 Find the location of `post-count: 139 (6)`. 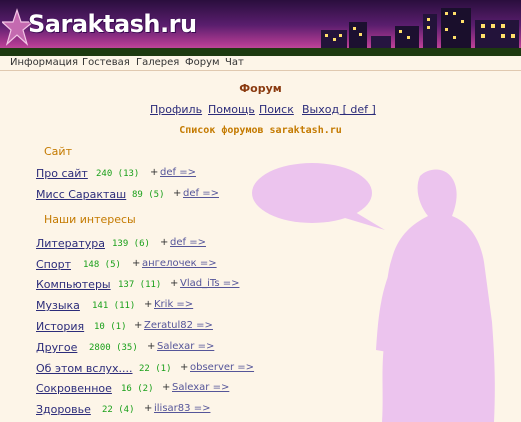

post-count: 139 (6) is located at coordinates (131, 244).